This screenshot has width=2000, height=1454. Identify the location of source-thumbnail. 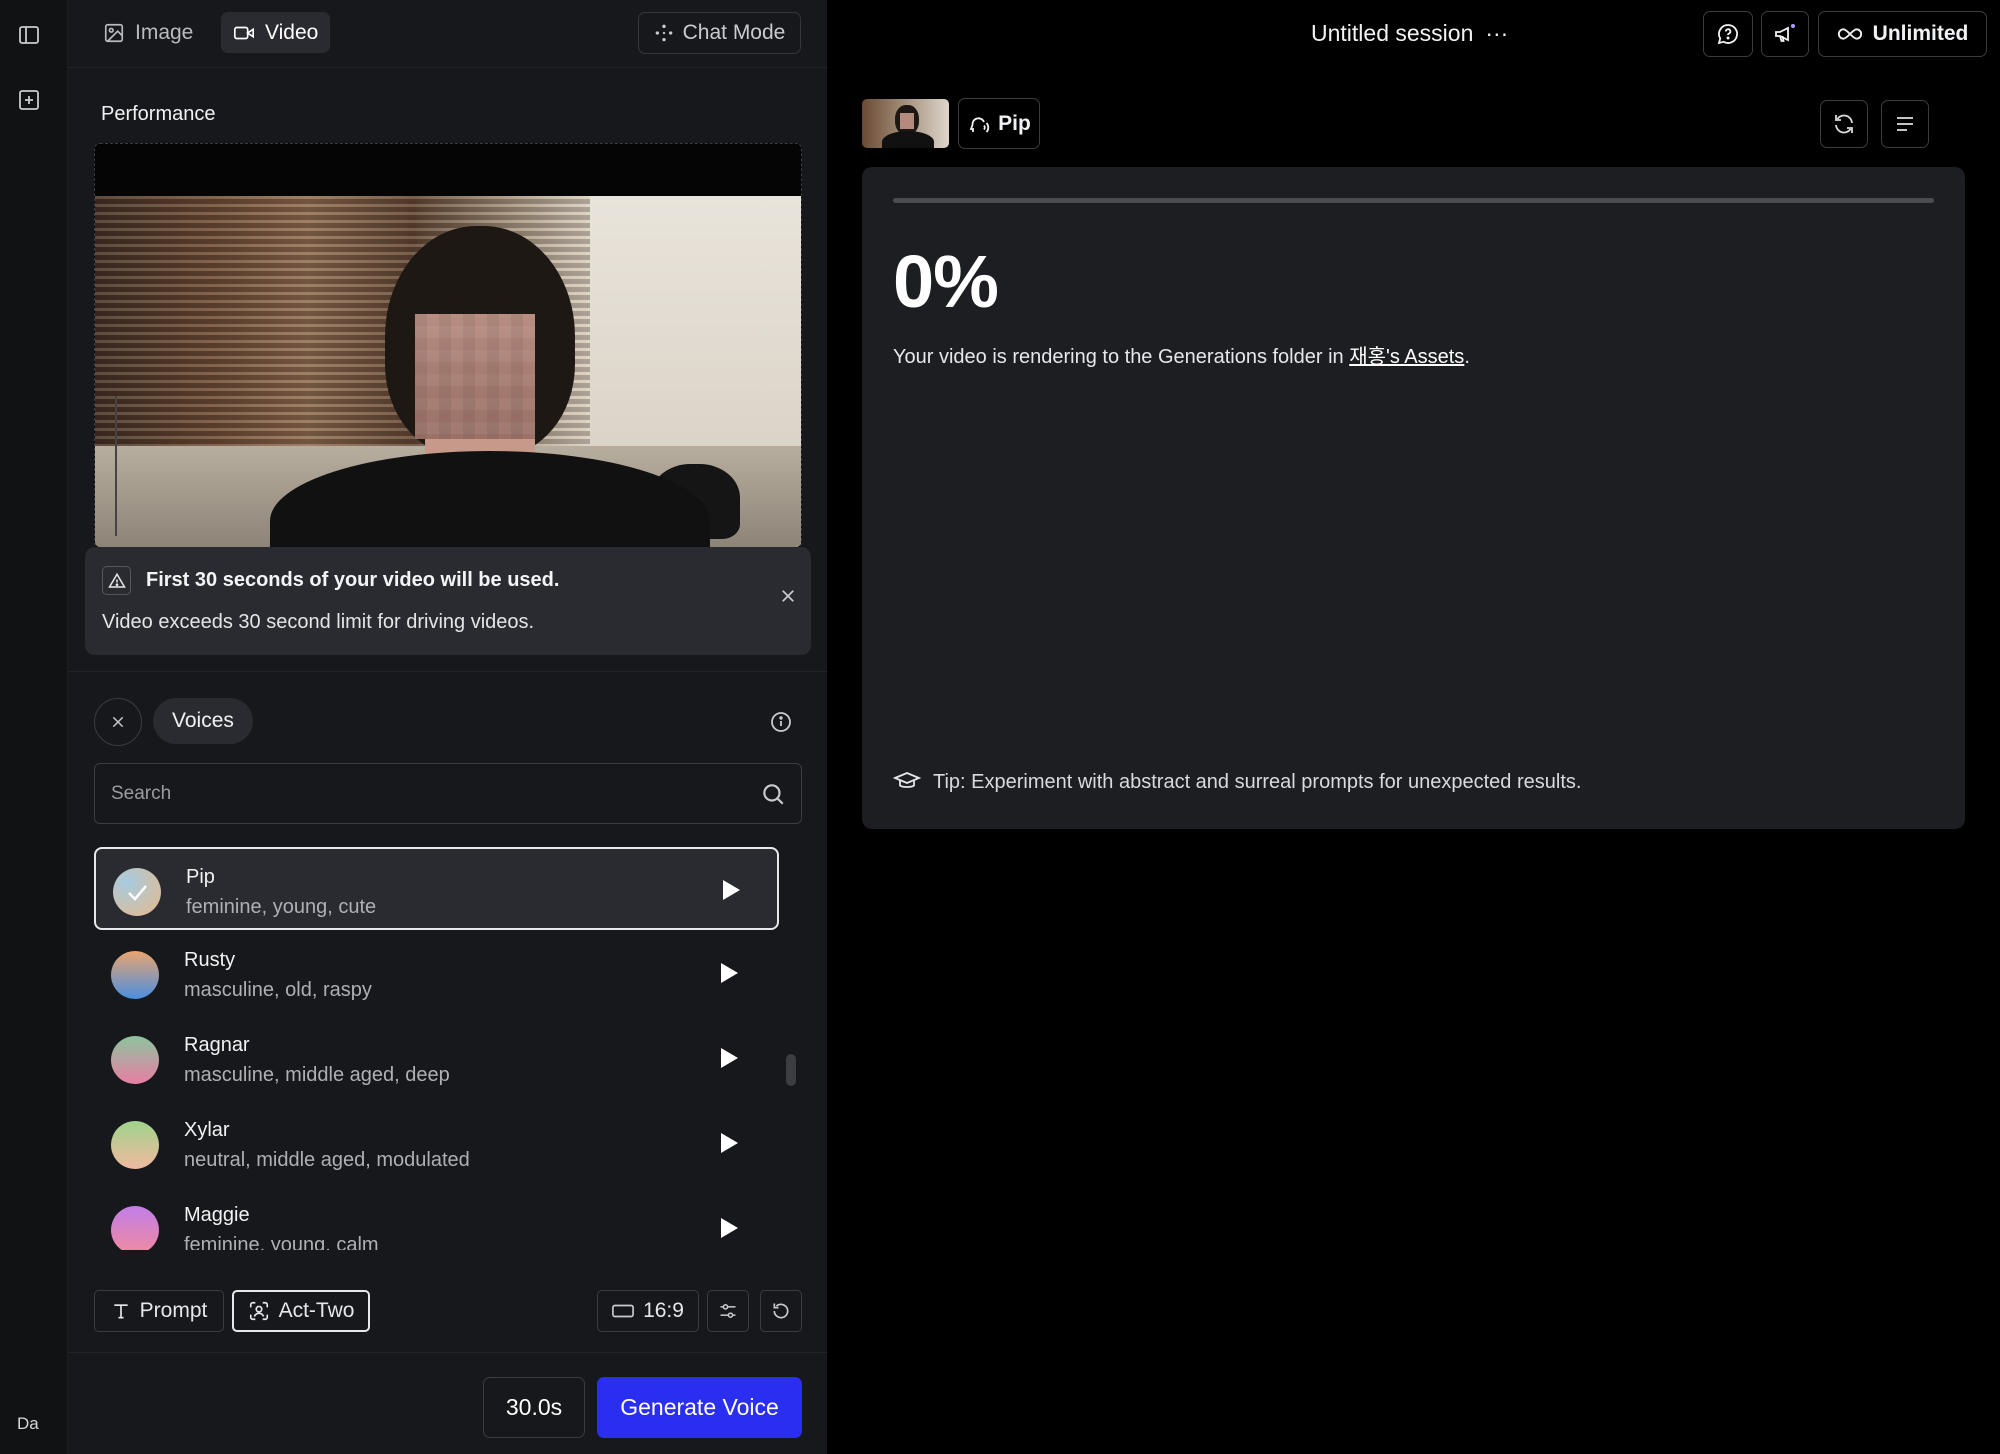
(905, 123).